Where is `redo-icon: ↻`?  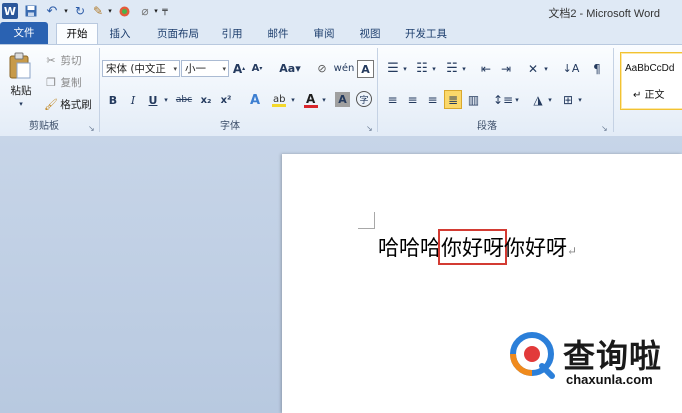
redo-icon: ↻ is located at coordinates (80, 11).